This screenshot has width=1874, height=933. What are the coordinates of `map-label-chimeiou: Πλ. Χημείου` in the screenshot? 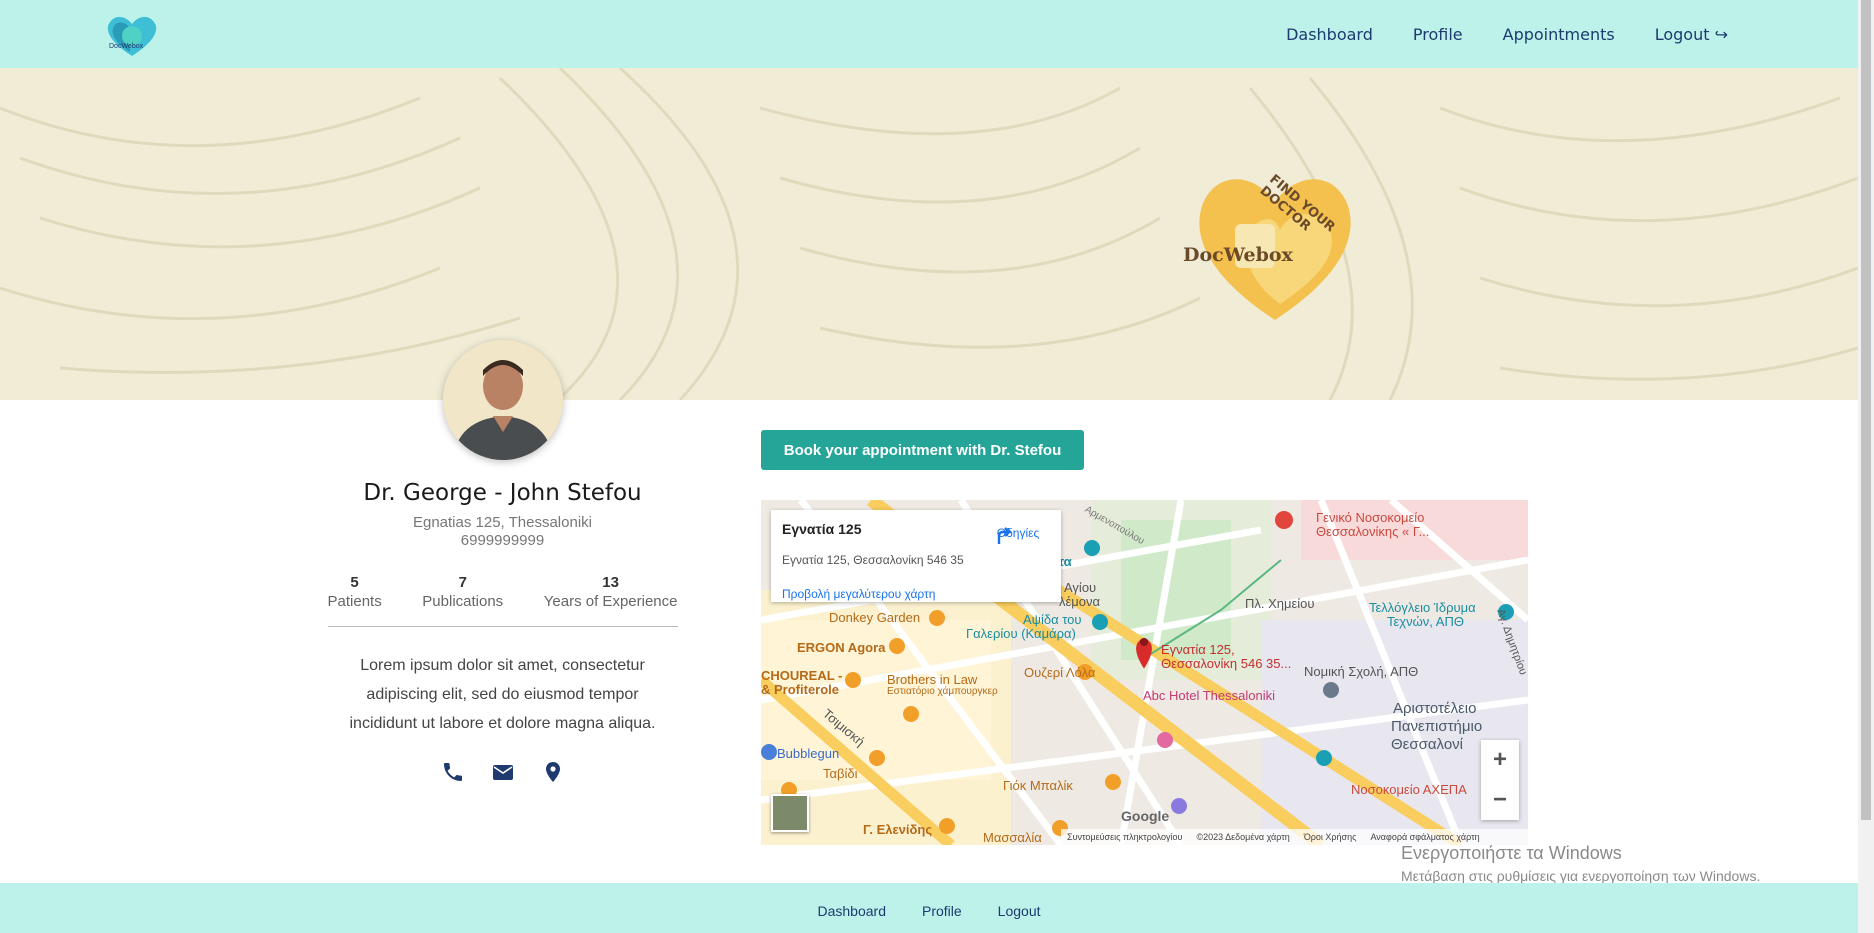 It's located at (1280, 603).